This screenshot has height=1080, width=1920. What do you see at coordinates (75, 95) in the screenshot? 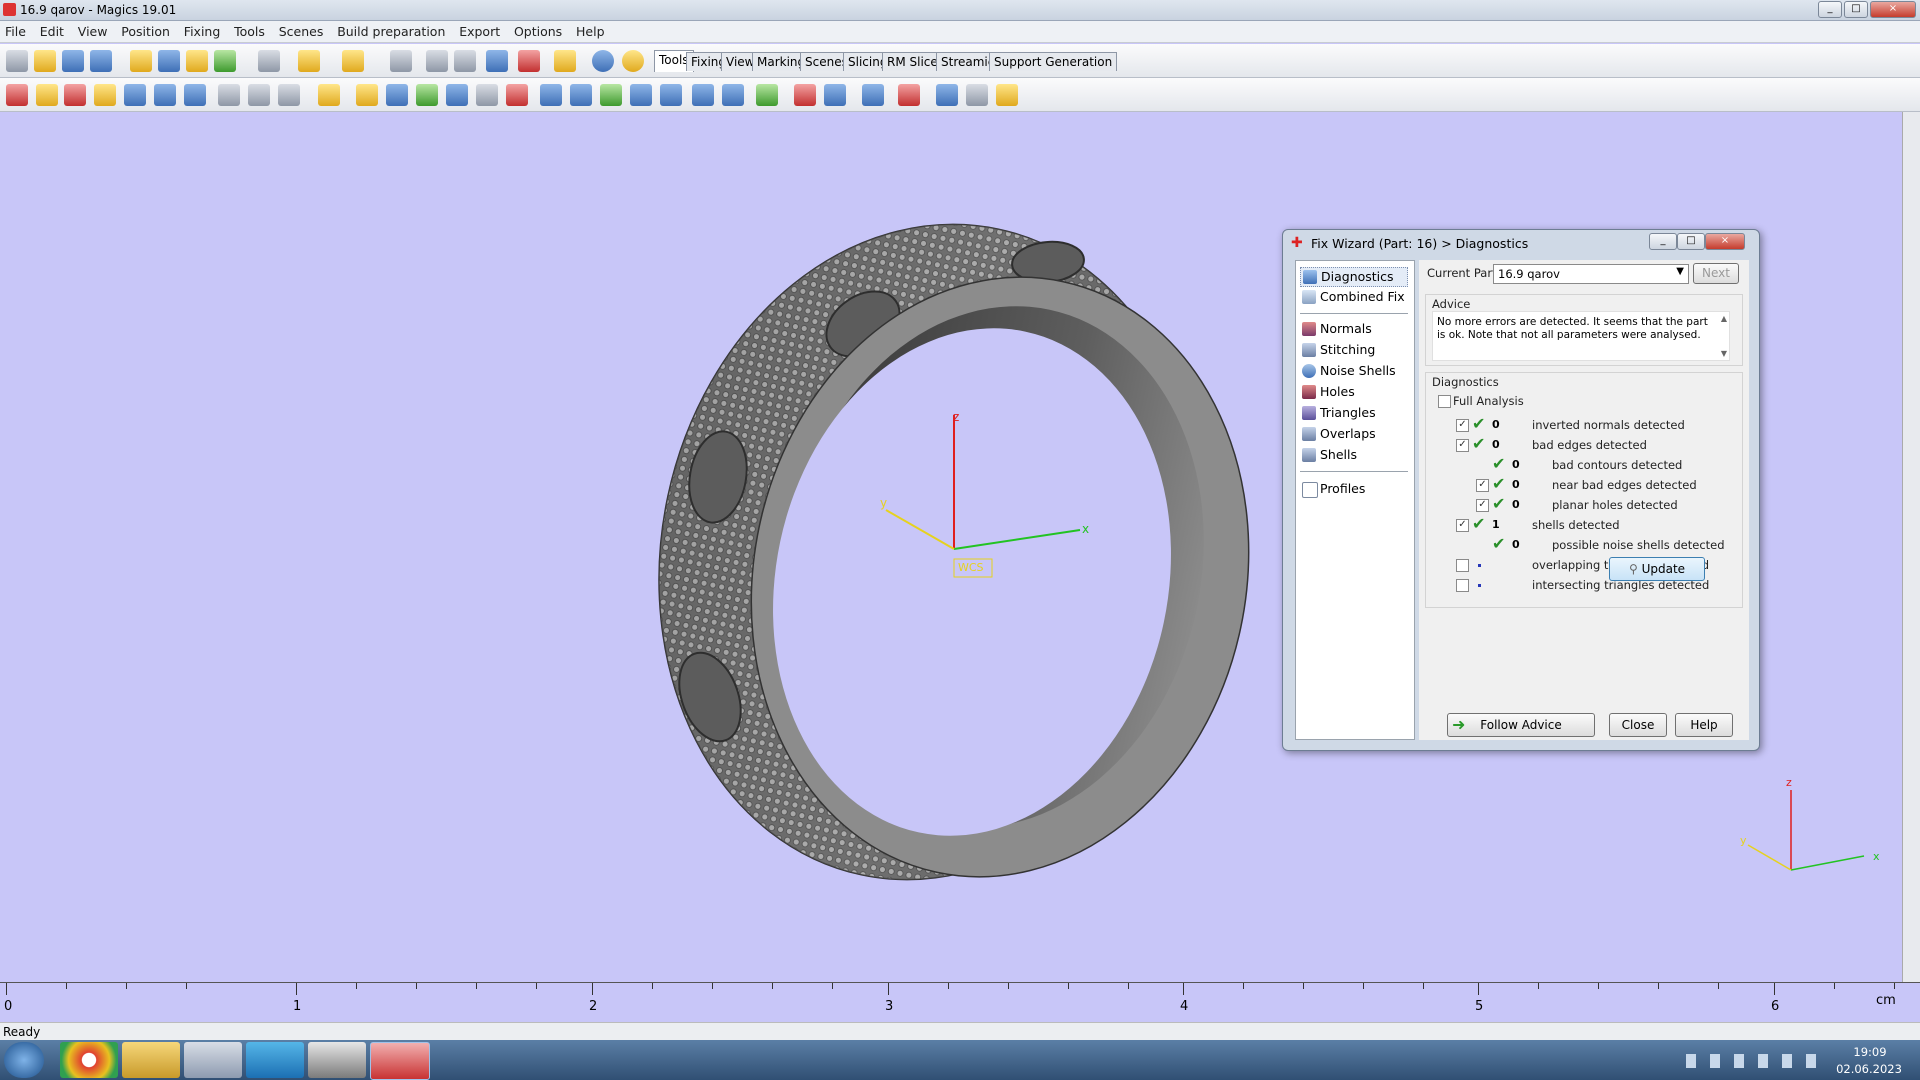
I see `rotate-icon` at bounding box center [75, 95].